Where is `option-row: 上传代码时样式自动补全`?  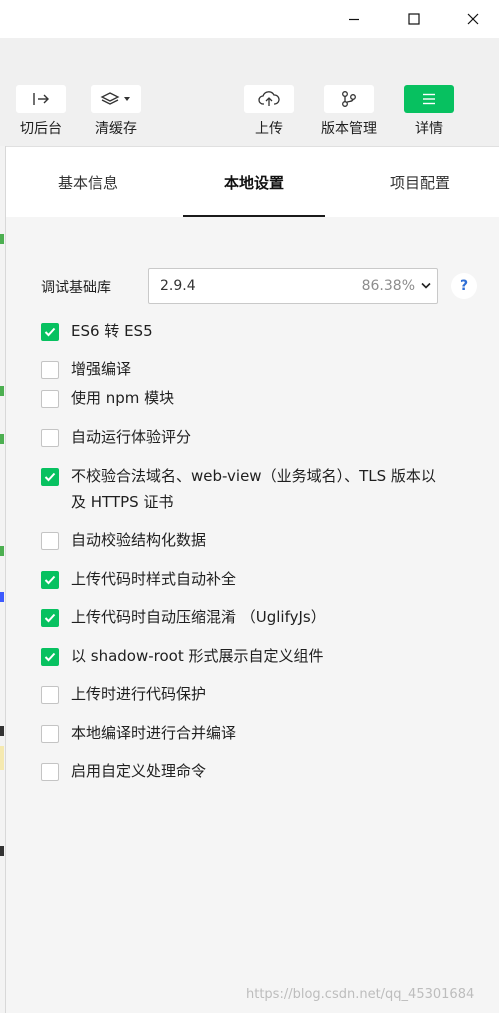
option-row: 上传代码时样式自动补全 is located at coordinates (261, 581).